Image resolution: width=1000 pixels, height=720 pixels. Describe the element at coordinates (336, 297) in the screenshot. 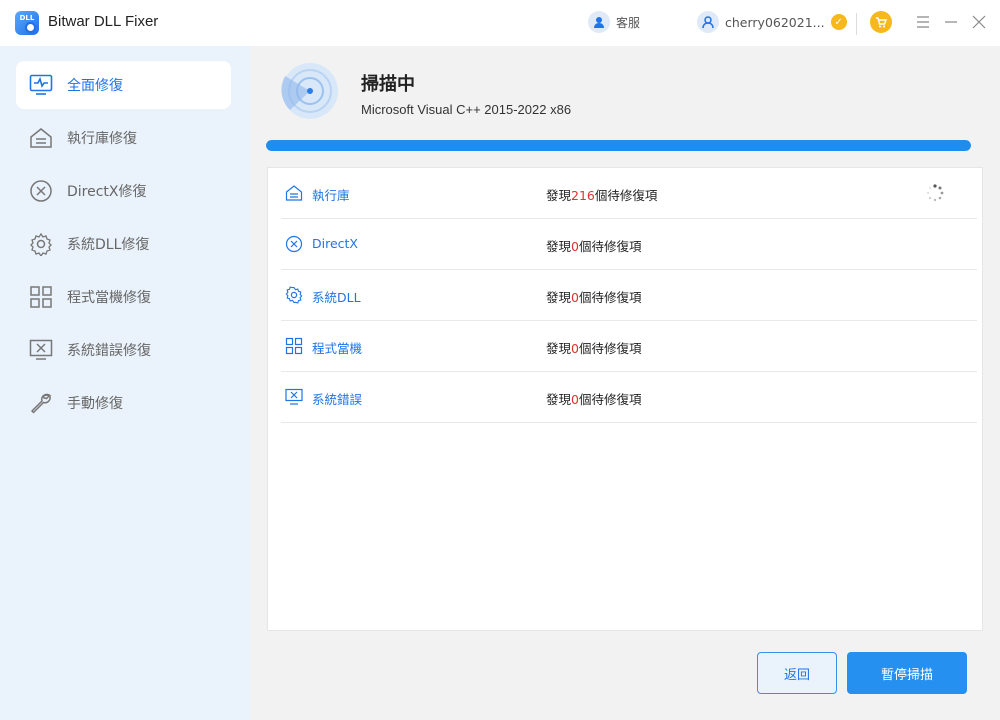

I see `row-label: 系統DLL` at that location.